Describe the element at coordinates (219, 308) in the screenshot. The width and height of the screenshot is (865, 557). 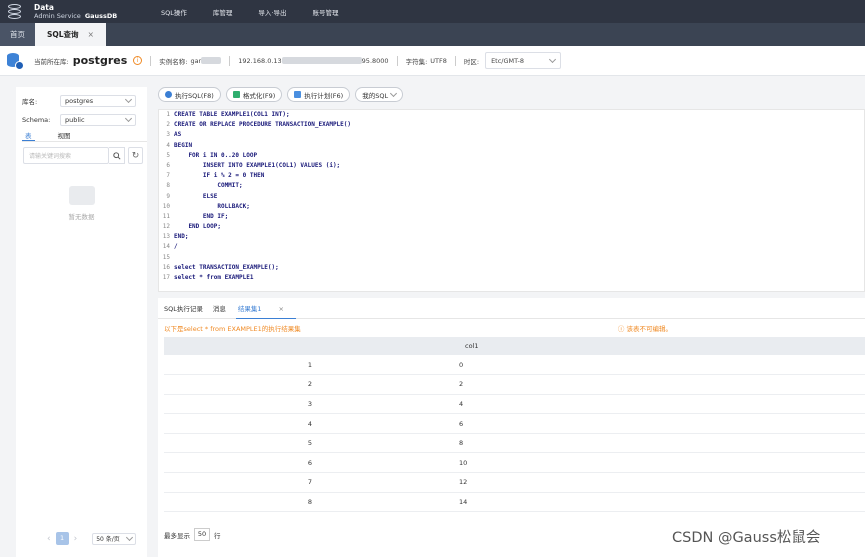
I see `tab-messages: 消息` at that location.